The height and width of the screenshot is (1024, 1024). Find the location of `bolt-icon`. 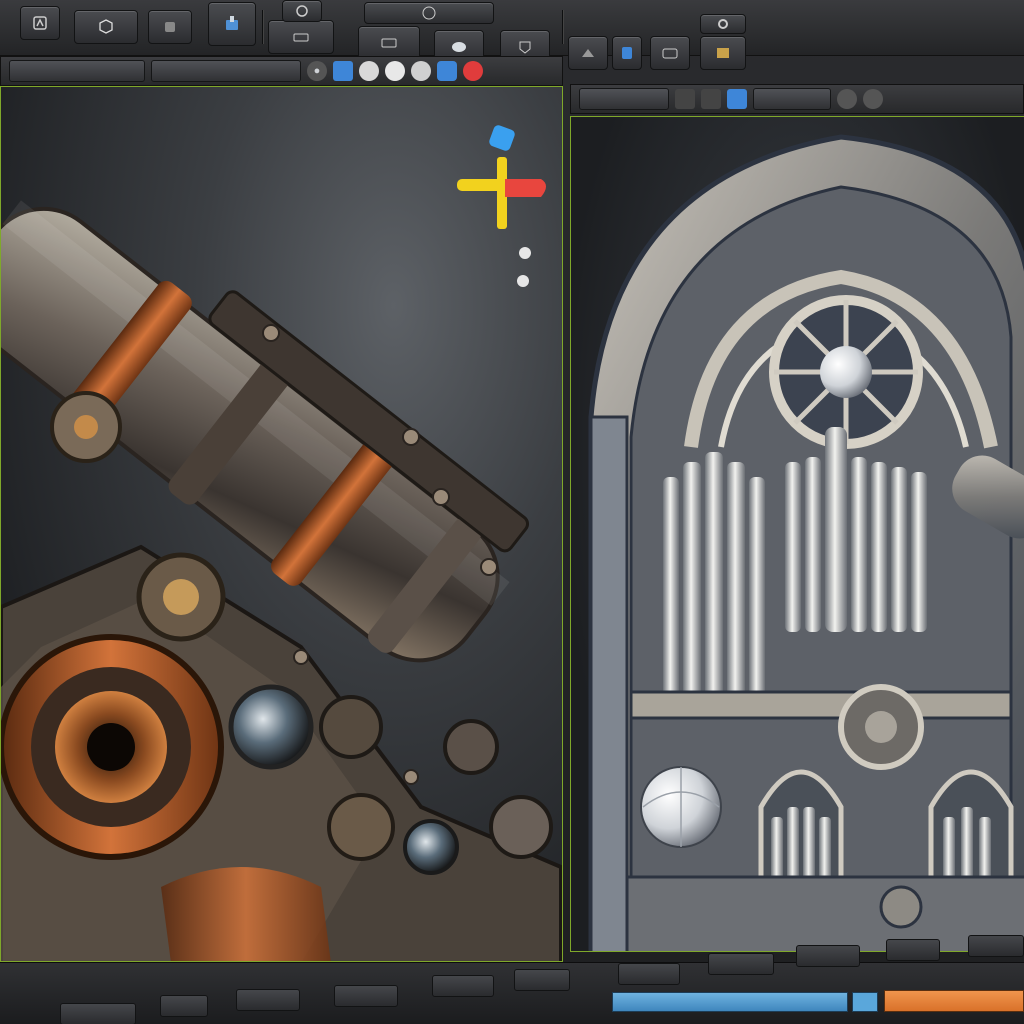

bolt-icon is located at coordinates (627, 53).